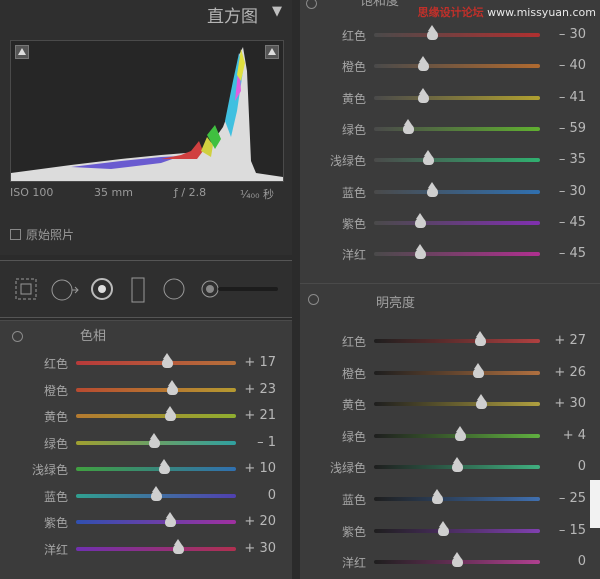  I want to click on hue-value: 0, so click(254, 495).